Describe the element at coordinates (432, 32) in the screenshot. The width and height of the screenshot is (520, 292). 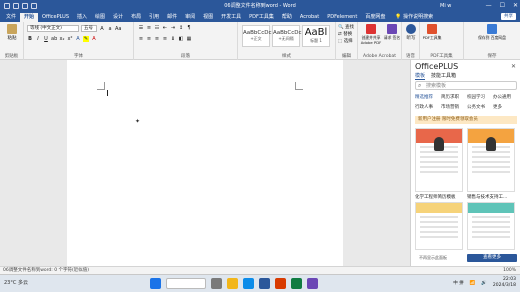
I see `pdf-tools-button: PDF工具集` at that location.